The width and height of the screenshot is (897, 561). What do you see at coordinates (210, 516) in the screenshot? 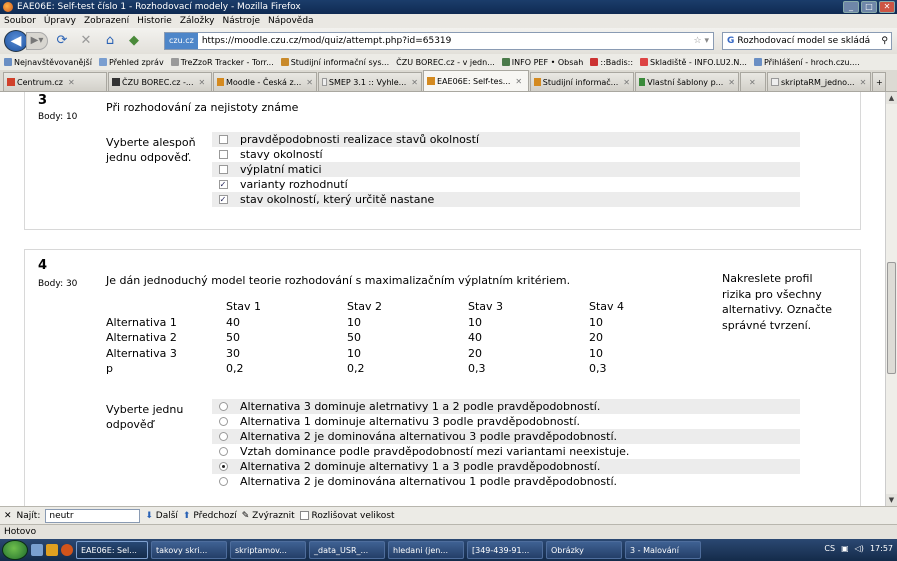
I see `find-previous-button: ⬆ Předchozí` at bounding box center [210, 516].